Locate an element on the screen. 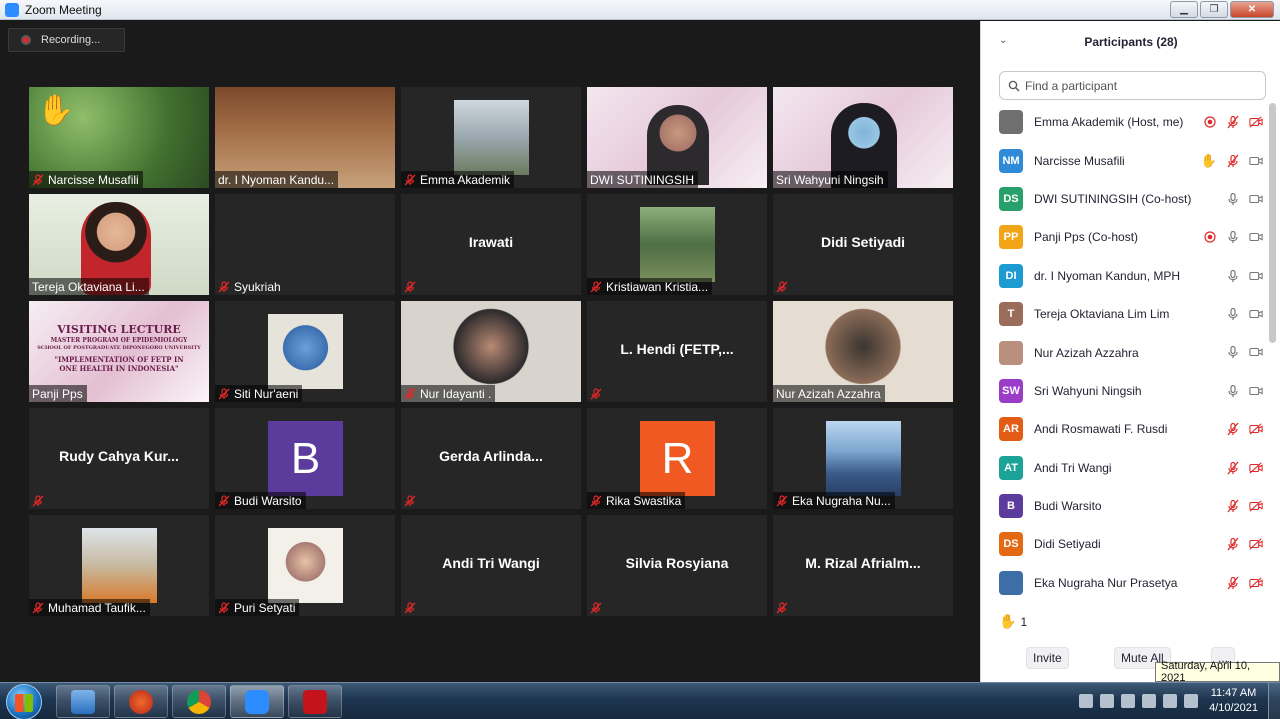  participant-name: Eka Nugraha Nur Prasetya is located at coordinates (1106, 582).